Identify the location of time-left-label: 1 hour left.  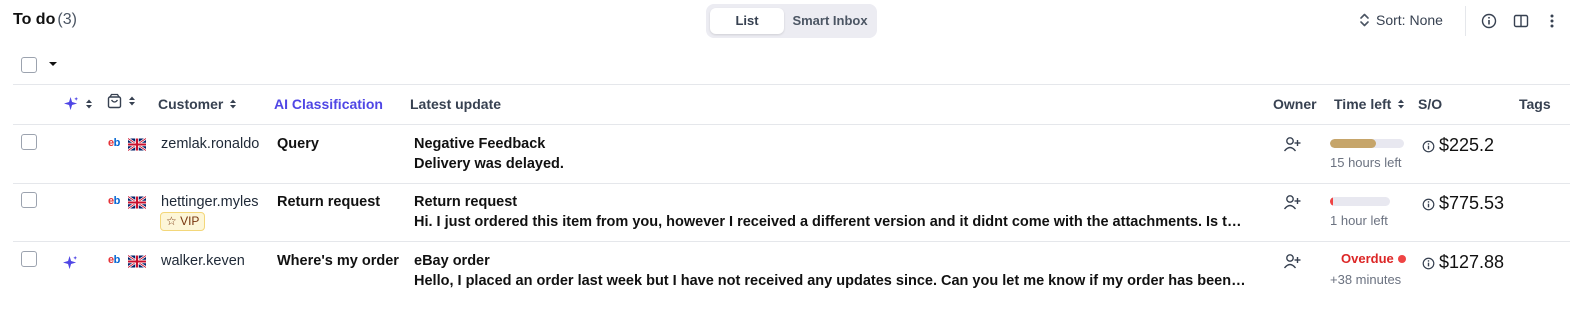
(1359, 220).